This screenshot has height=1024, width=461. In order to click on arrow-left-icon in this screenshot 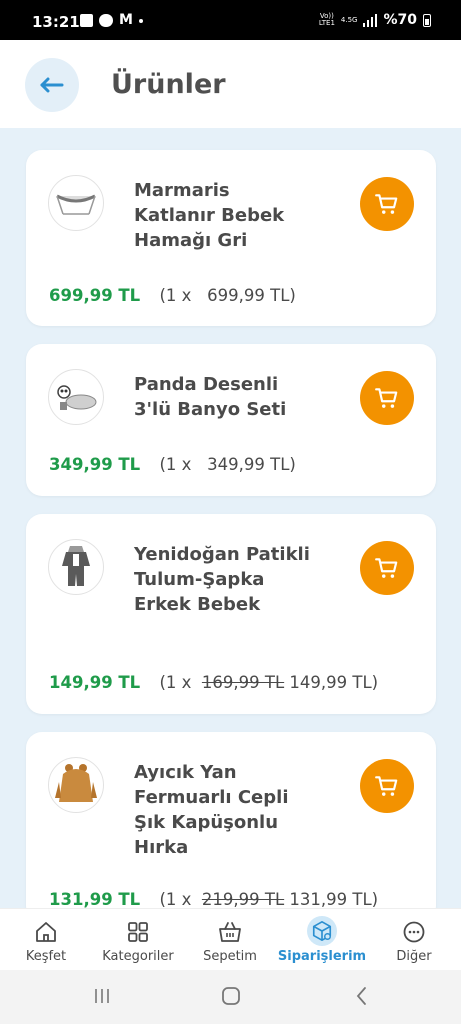, I will do `click(52, 85)`.